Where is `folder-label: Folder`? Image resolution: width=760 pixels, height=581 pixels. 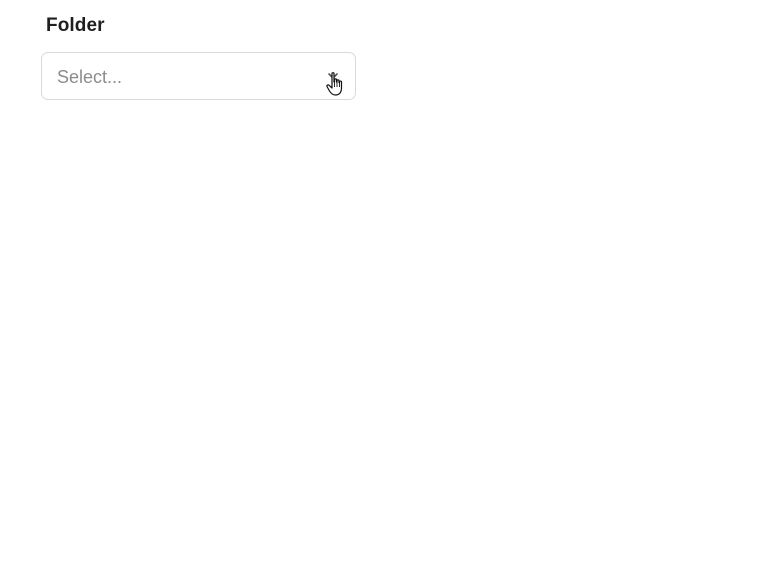
folder-label: Folder is located at coordinates (75, 25).